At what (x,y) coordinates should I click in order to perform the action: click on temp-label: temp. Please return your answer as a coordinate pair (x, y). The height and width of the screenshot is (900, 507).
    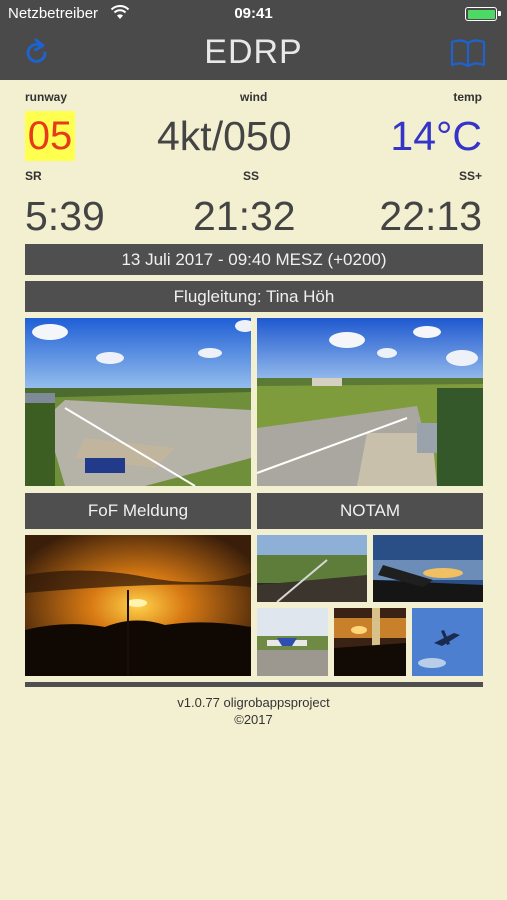
    Looking at the image, I should click on (467, 97).